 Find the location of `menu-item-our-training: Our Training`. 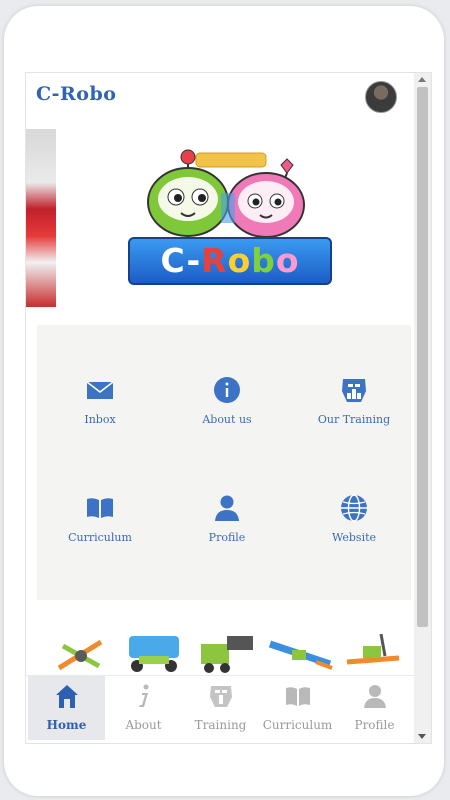

menu-item-our-training: Our Training is located at coordinates (354, 420).